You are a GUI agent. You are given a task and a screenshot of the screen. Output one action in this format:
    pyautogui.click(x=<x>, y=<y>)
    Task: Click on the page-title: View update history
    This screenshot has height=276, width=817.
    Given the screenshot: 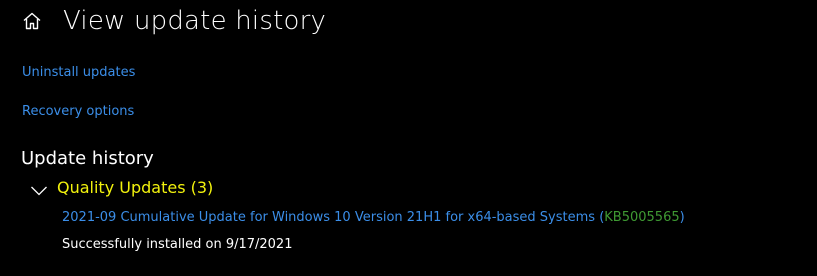 What is the action you would take?
    pyautogui.click(x=195, y=21)
    